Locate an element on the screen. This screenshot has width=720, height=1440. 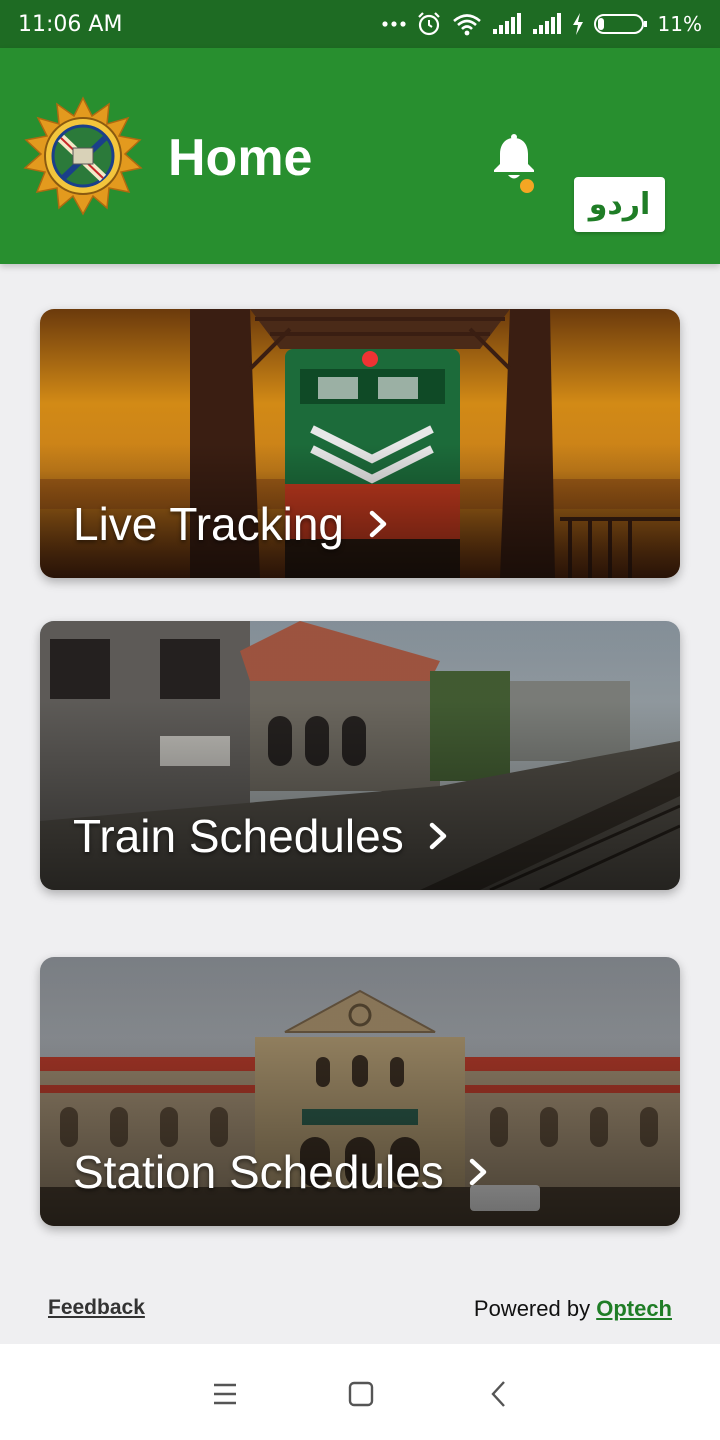
powered-by-text: Powered by is located at coordinates (532, 1308).